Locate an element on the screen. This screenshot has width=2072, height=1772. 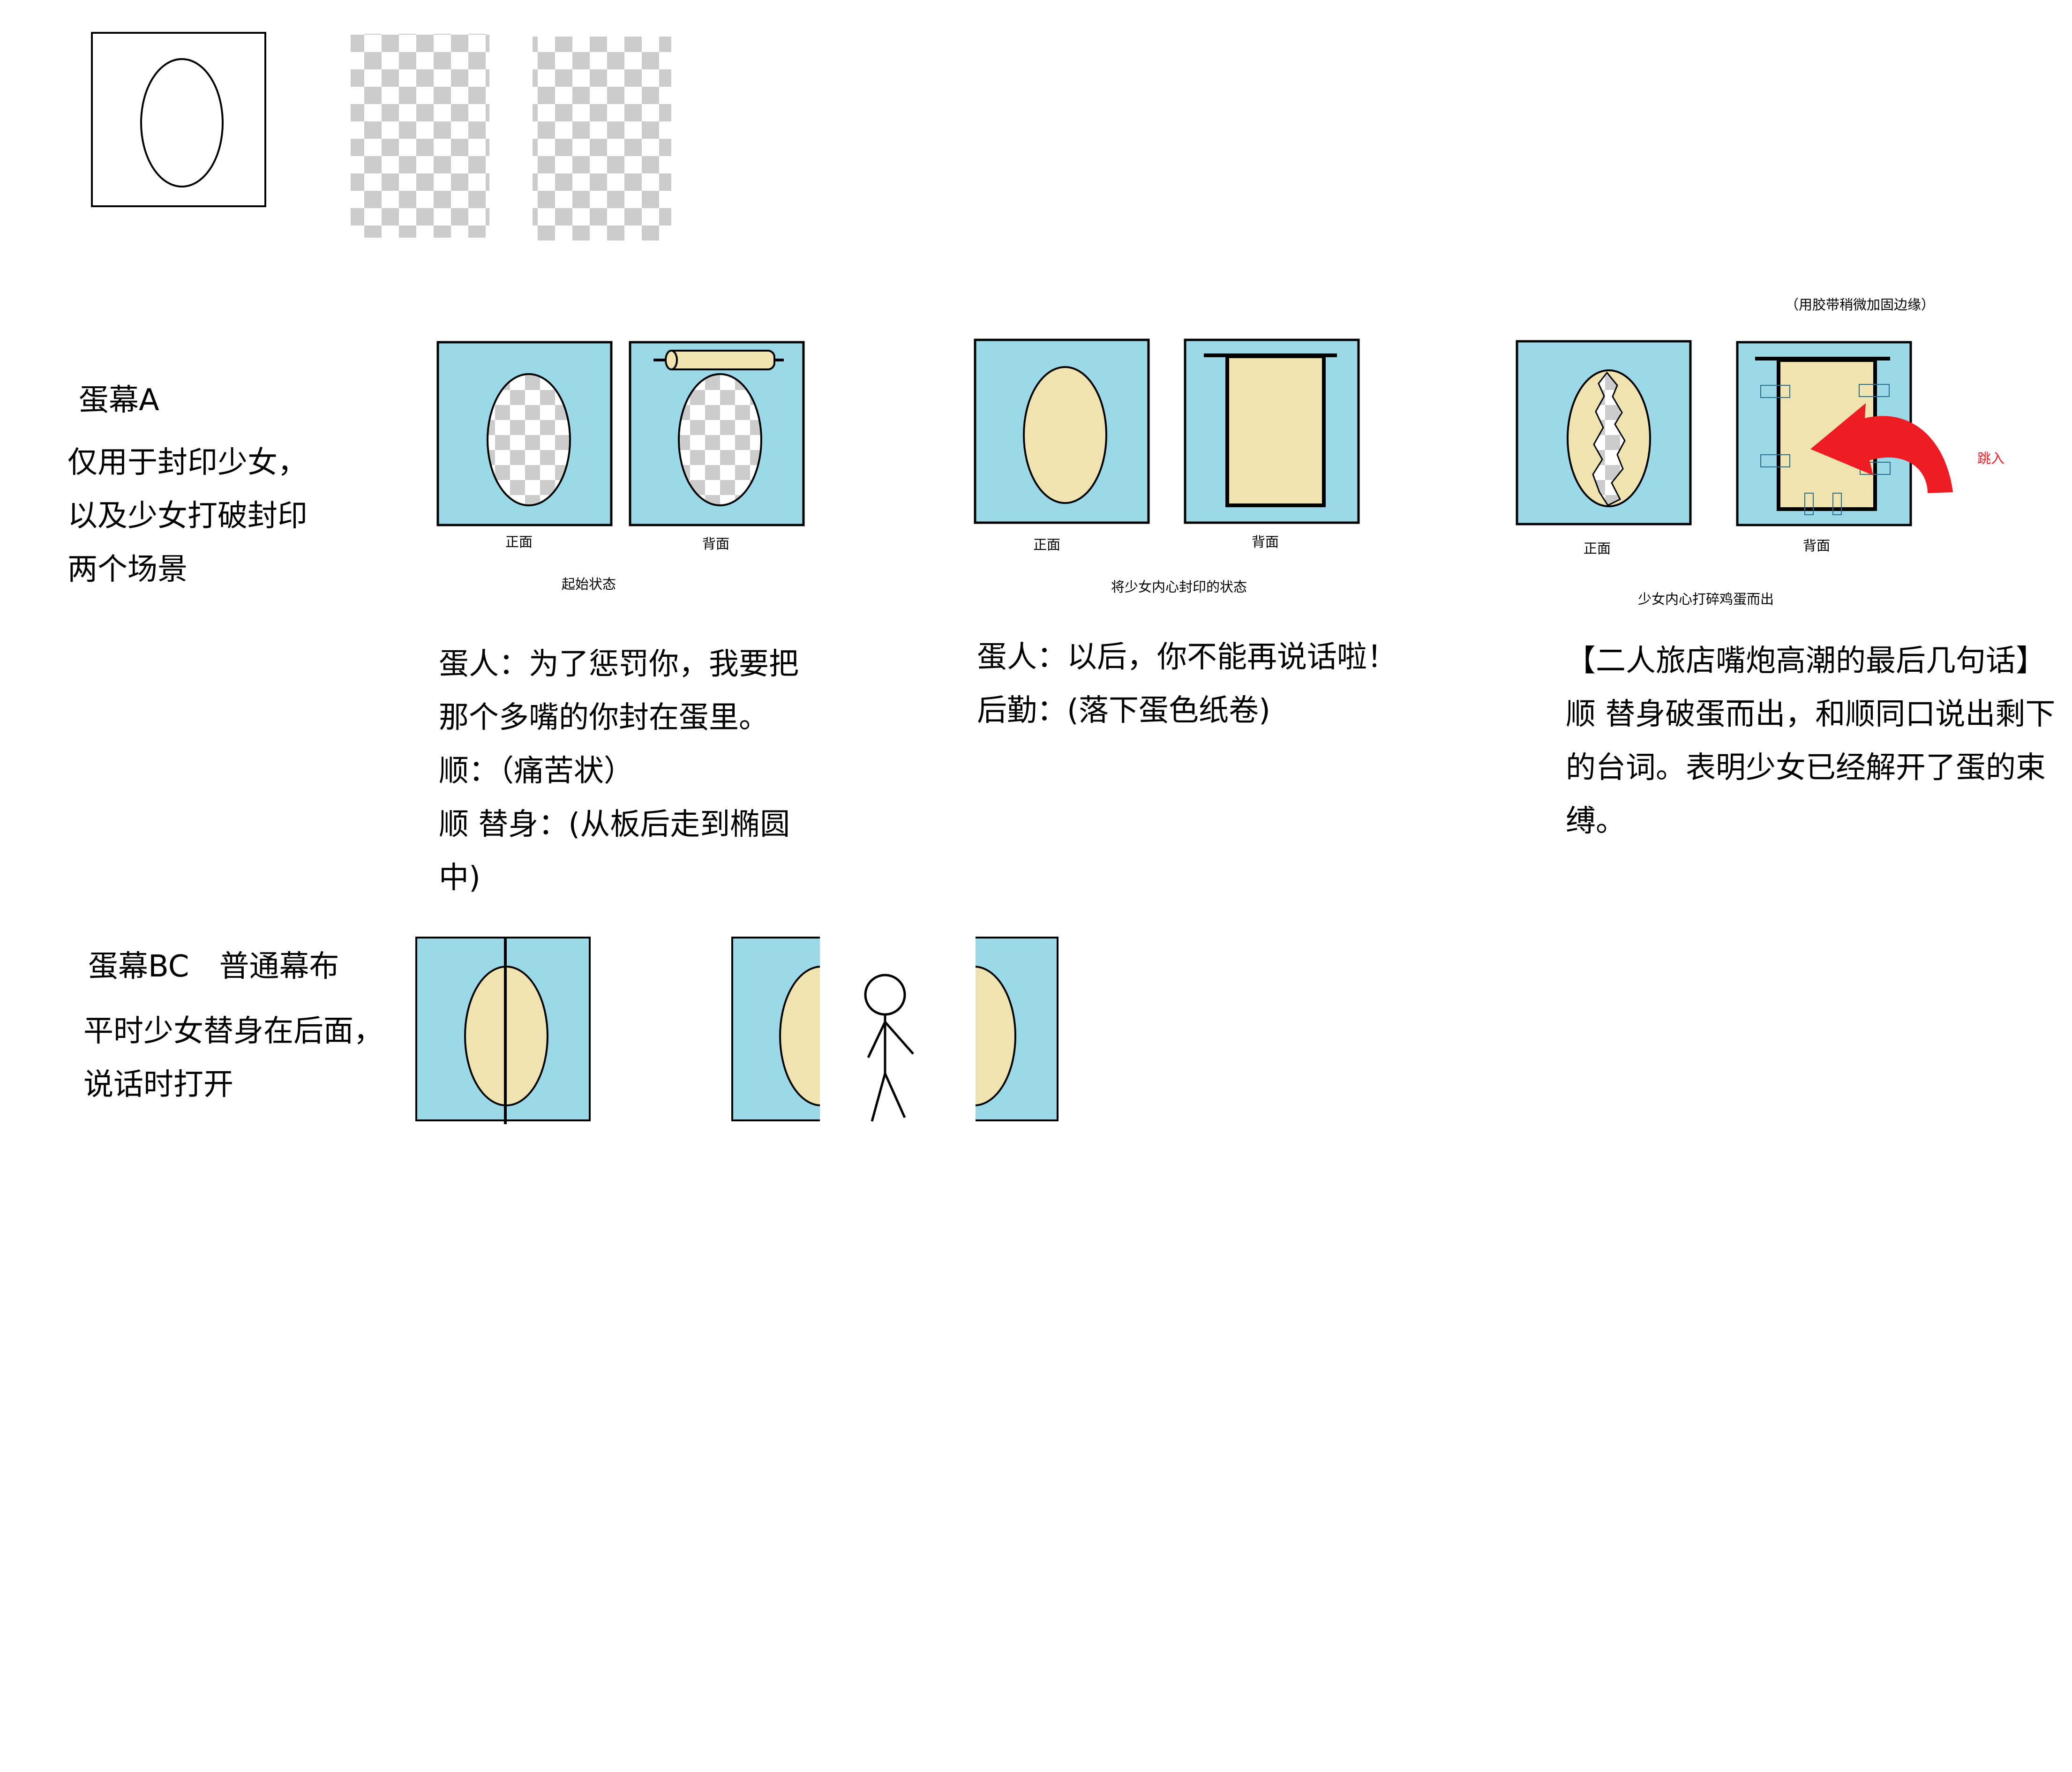
blank-egg-frame is located at coordinates (178, 119).